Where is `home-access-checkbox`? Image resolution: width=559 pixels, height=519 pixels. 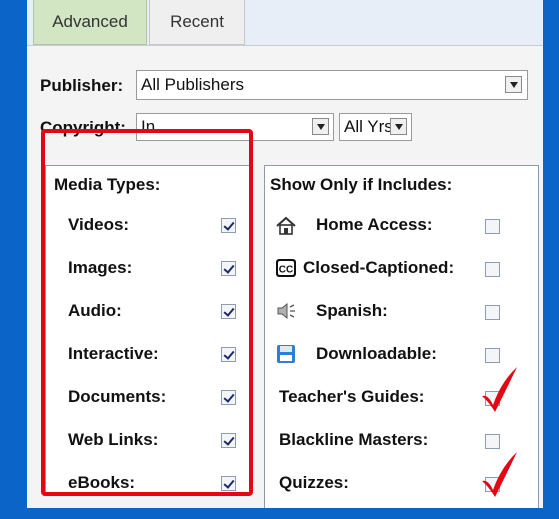
home-access-checkbox is located at coordinates (492, 226).